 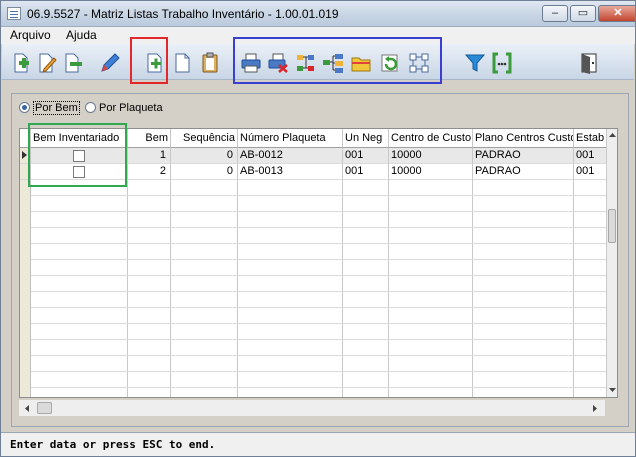 I want to click on menu-arquivo: Arquivo, so click(x=30, y=35).